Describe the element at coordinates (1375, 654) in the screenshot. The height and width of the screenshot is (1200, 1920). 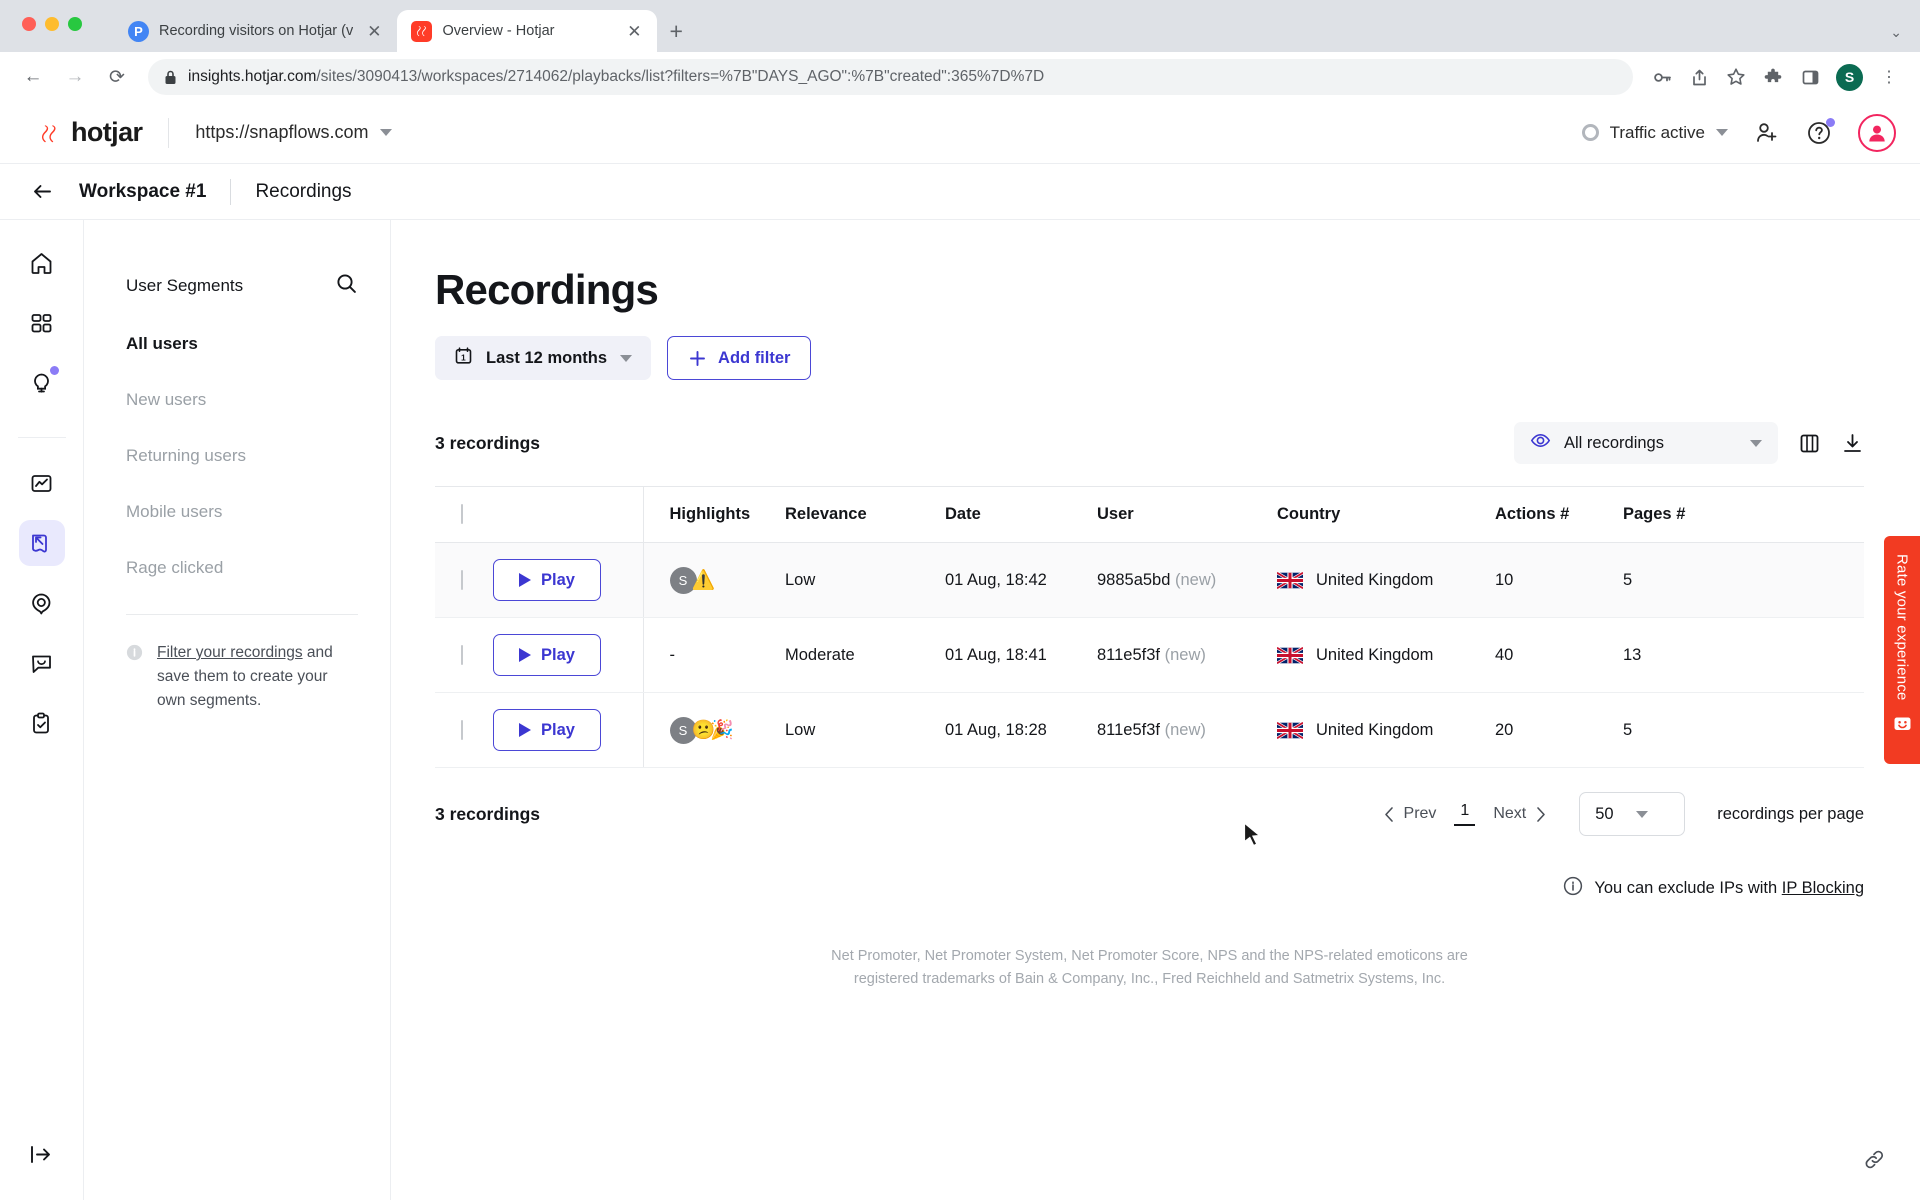
I see `country-label: United Kingdom` at that location.